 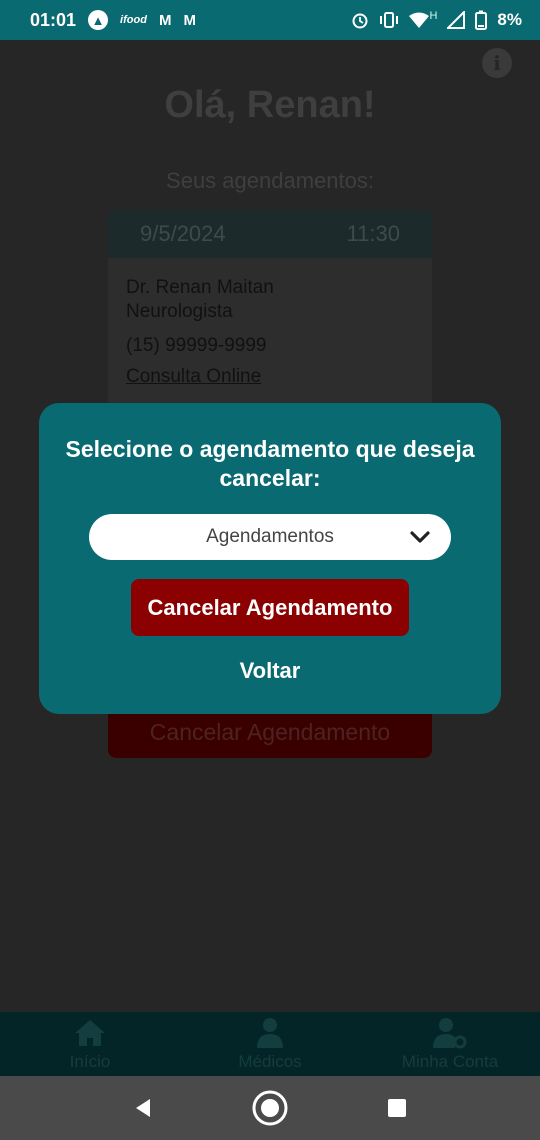 I want to click on nav-label-account: Minha Conta, so click(x=450, y=1061).